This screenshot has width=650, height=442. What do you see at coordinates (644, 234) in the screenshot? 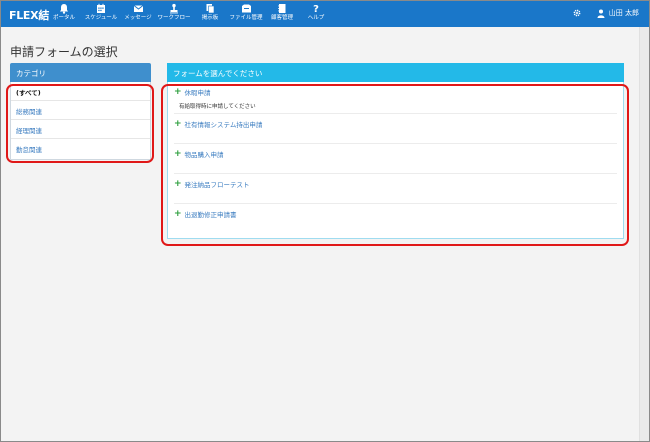
I see `vertical-scrollbar` at bounding box center [644, 234].